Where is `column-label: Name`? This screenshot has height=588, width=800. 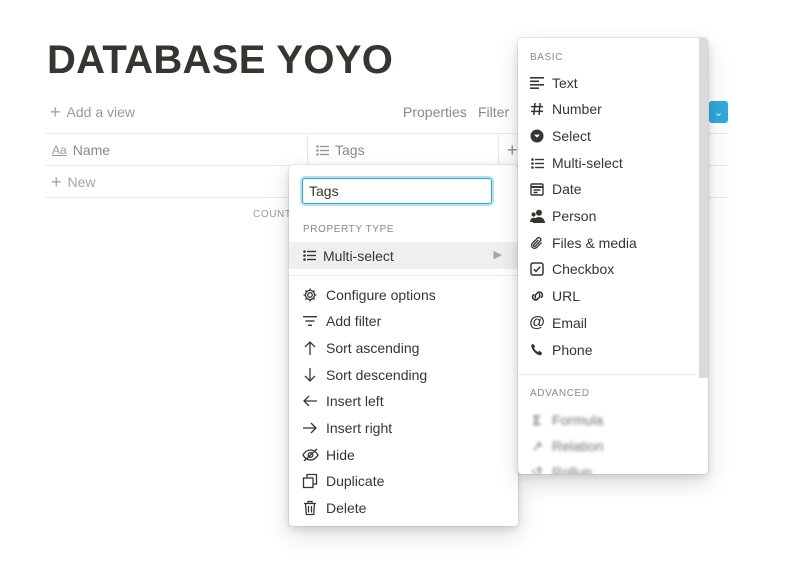
column-label: Name is located at coordinates (91, 150).